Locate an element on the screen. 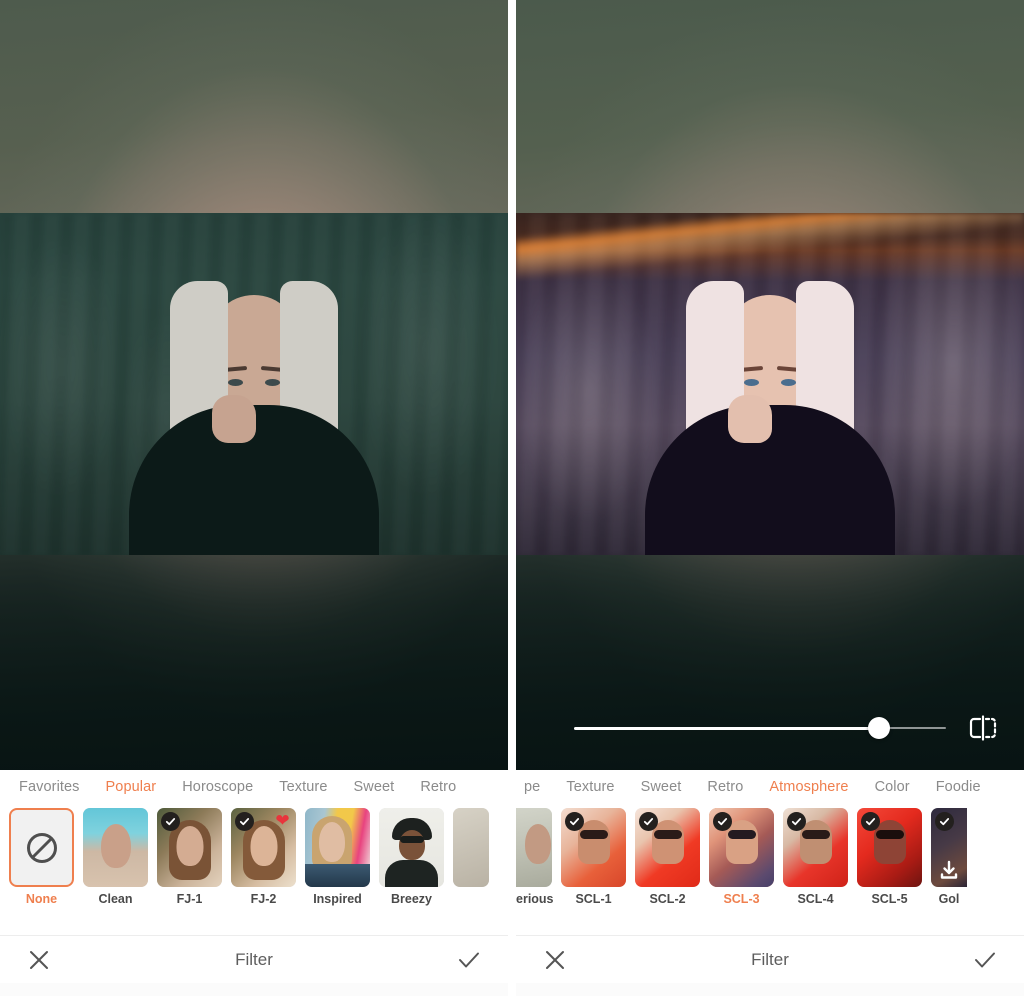 The height and width of the screenshot is (996, 1024). filter-item-breezy: Breezy is located at coordinates (411, 857).